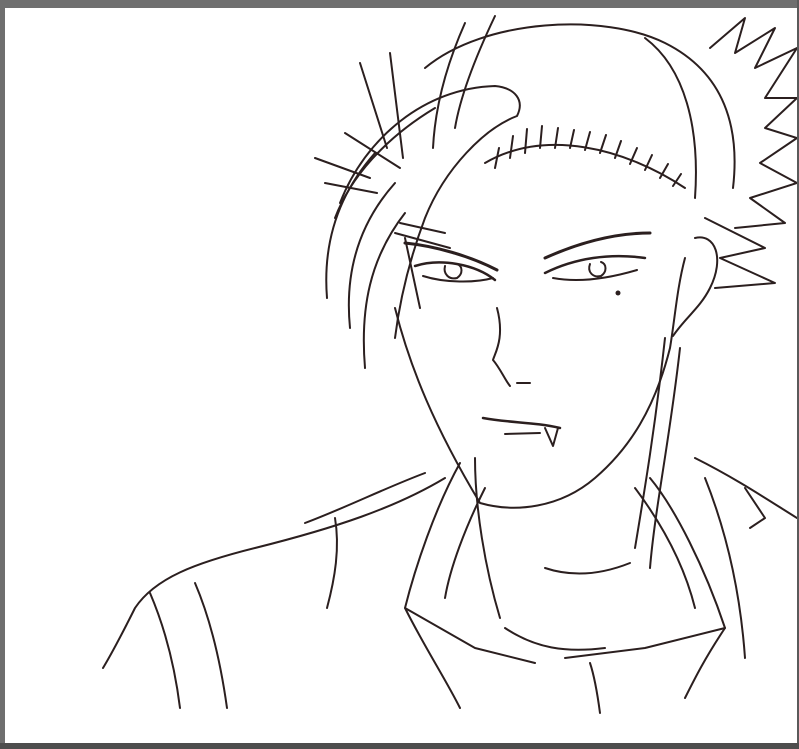  What do you see at coordinates (753, 123) in the screenshot?
I see `hair-spikes-right` at bounding box center [753, 123].